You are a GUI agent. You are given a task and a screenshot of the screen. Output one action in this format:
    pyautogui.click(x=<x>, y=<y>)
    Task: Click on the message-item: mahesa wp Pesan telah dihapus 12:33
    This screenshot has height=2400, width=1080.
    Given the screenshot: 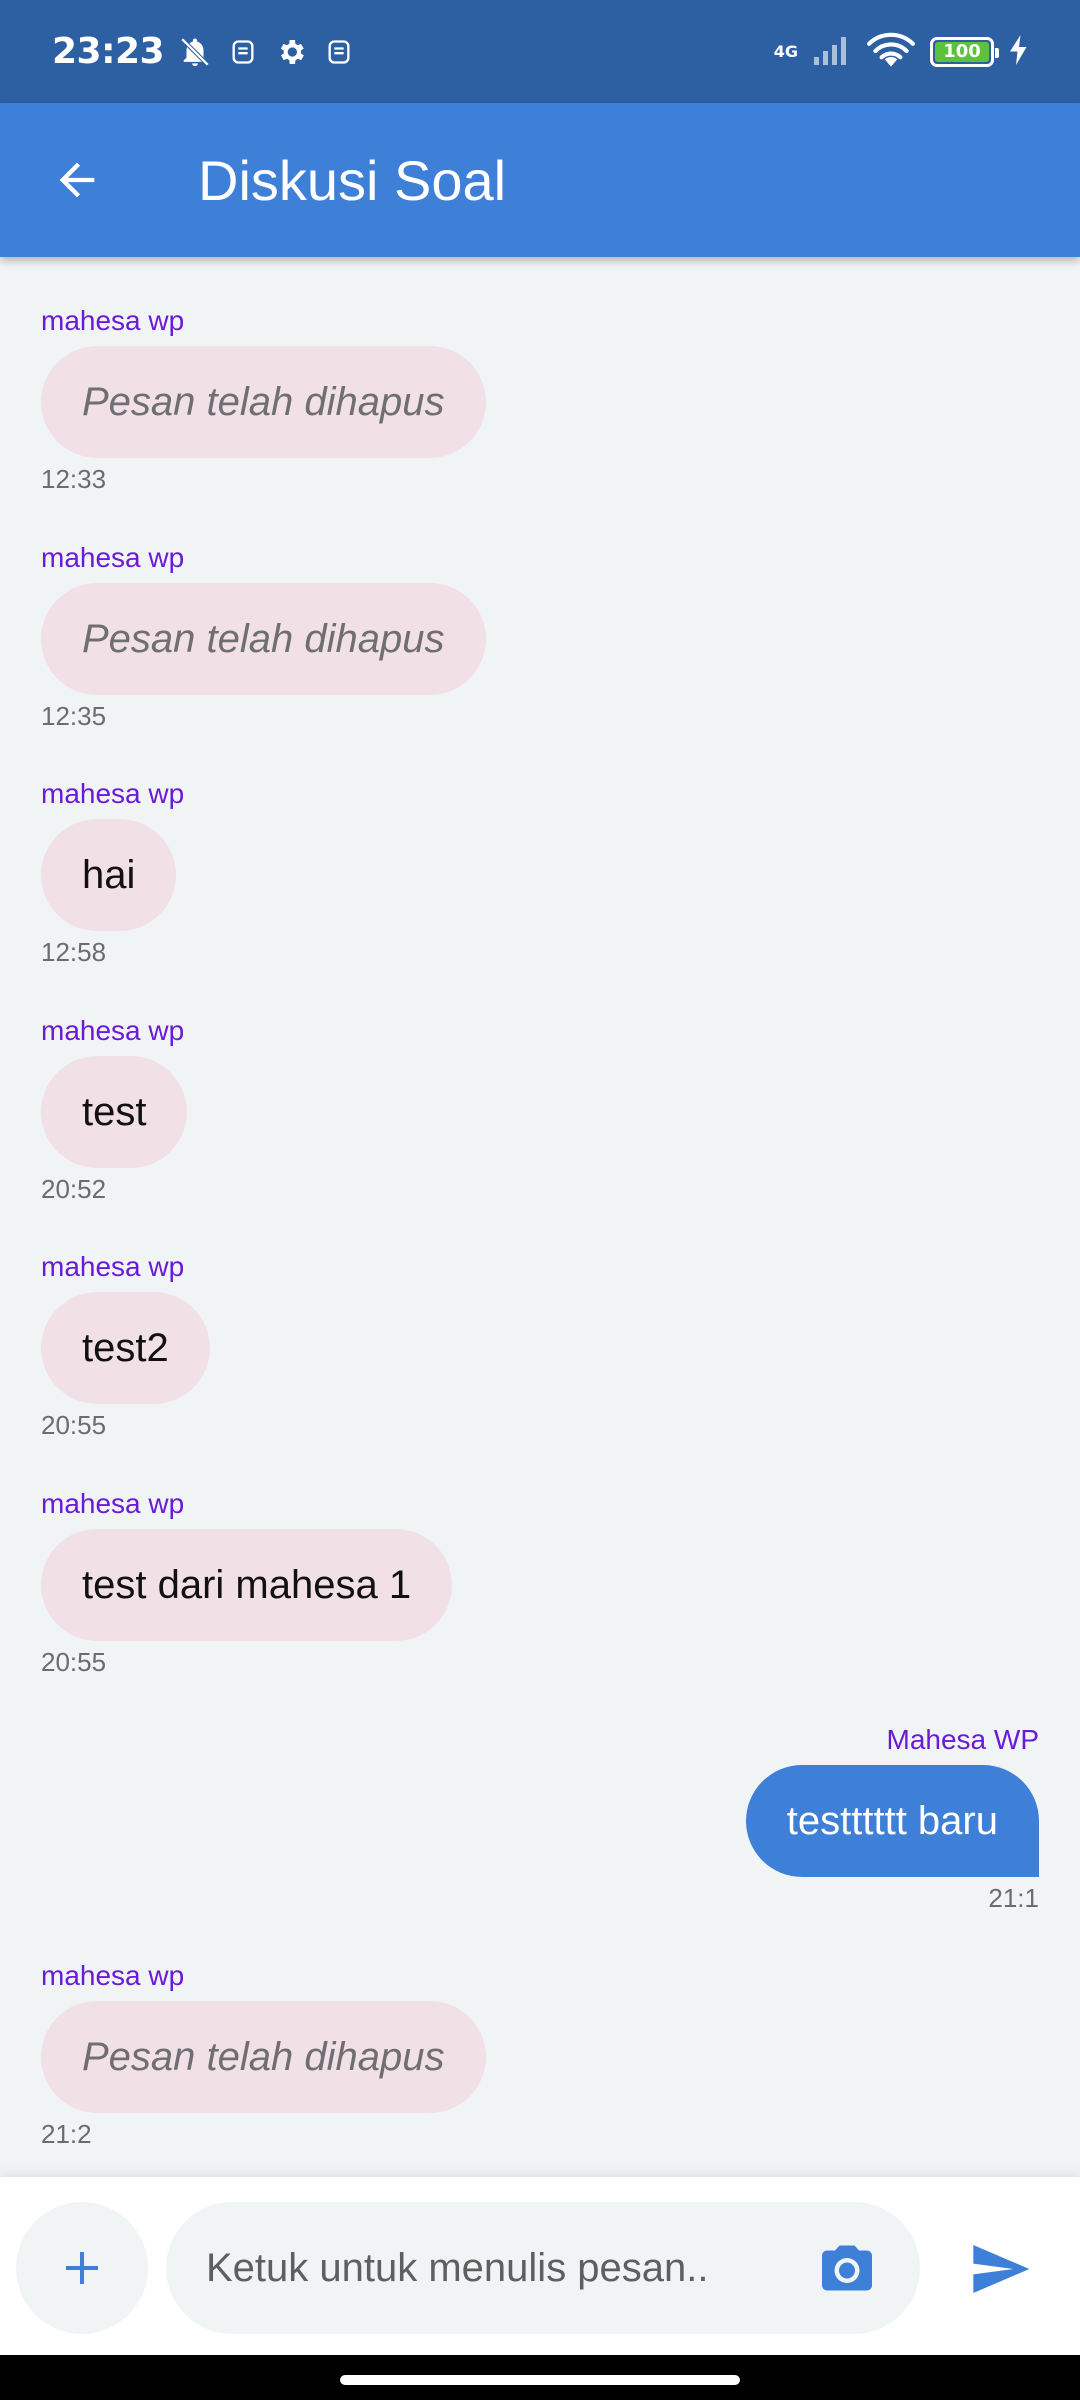 What is the action you would take?
    pyautogui.click(x=263, y=400)
    